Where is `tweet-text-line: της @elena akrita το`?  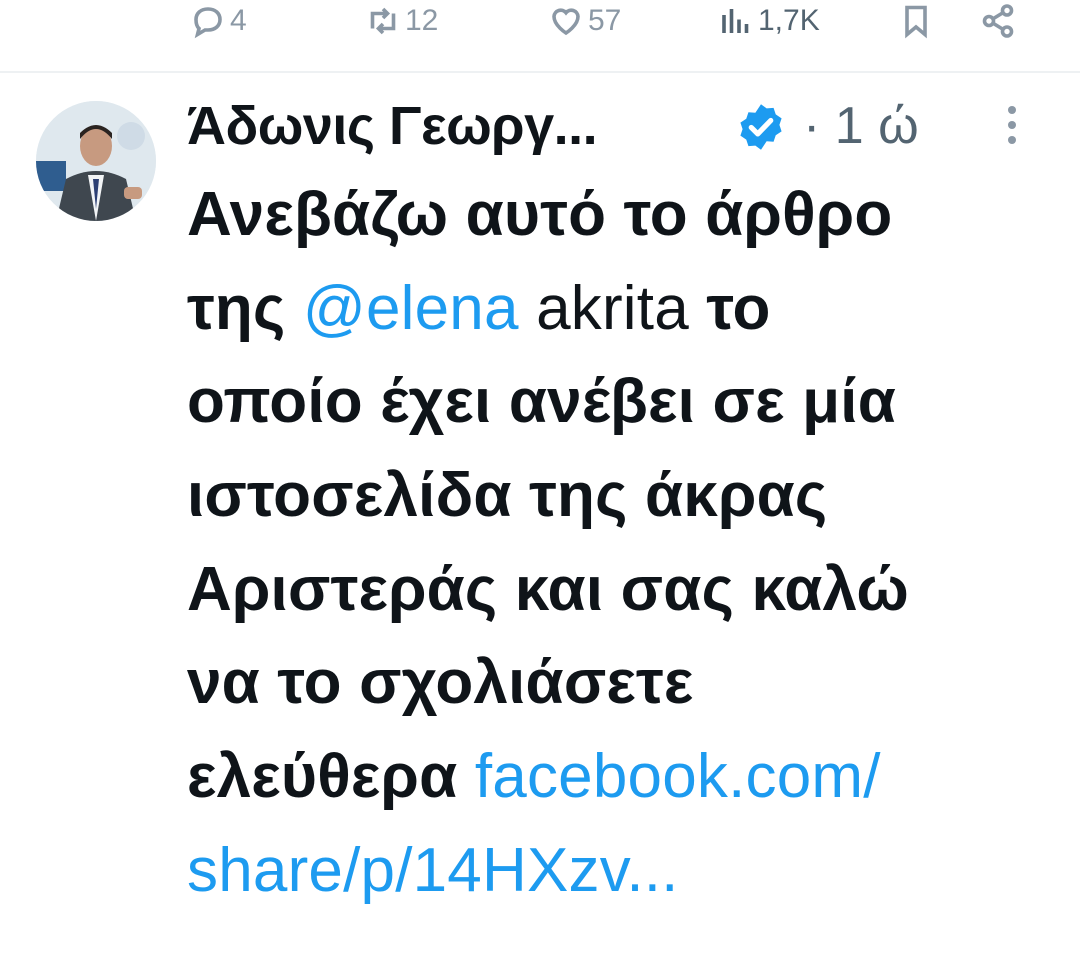 tweet-text-line: της @elena akrita το is located at coordinates (622, 309).